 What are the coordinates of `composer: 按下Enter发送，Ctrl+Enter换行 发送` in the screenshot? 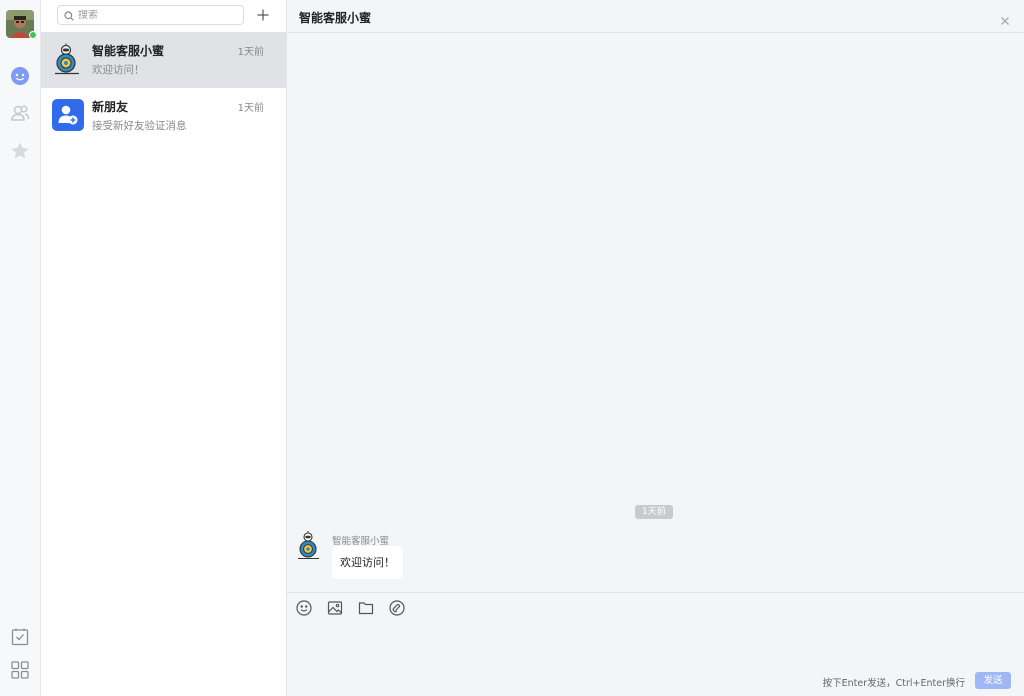 It's located at (655, 644).